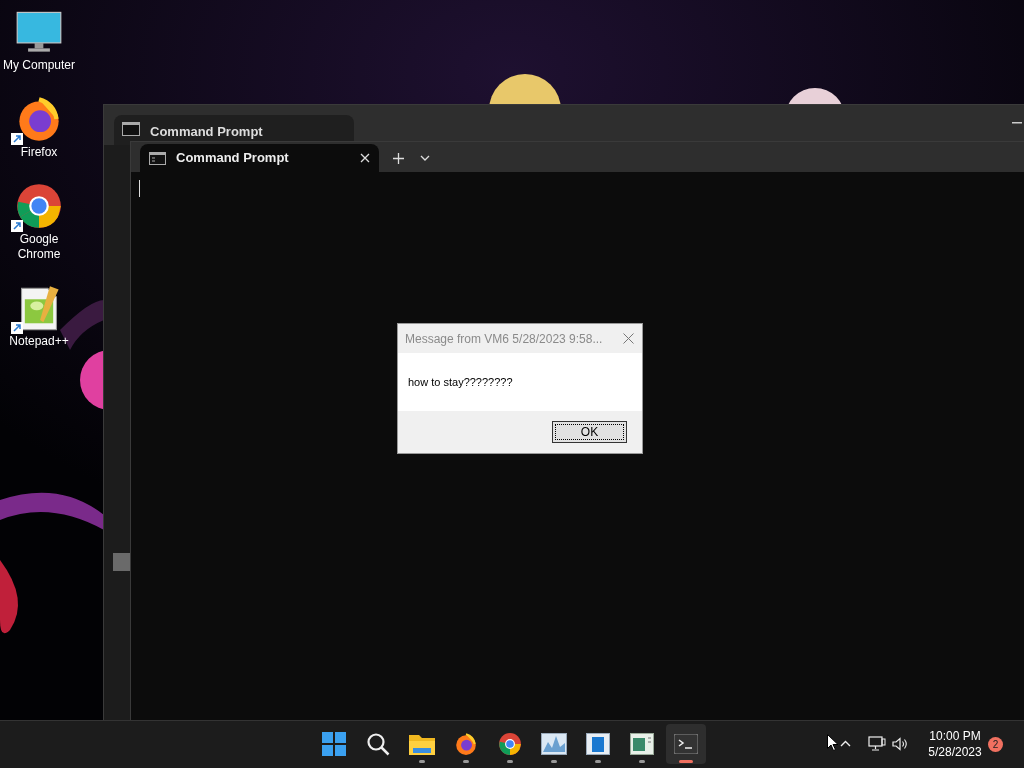  Describe the element at coordinates (39, 152) in the screenshot. I see `icon-label: Firefox` at that location.